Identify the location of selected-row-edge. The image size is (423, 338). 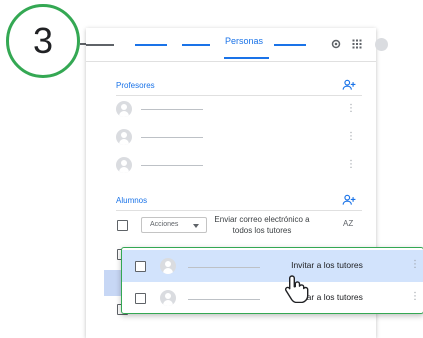
(113, 283).